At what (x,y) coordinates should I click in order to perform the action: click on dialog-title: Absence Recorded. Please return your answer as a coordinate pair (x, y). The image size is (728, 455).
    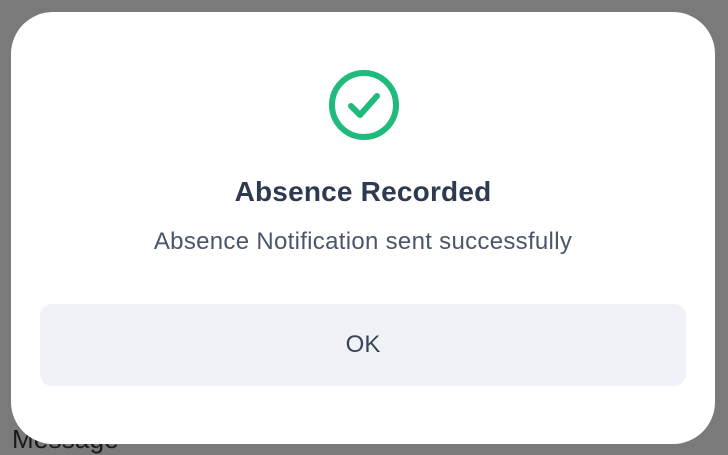
    Looking at the image, I should click on (363, 191).